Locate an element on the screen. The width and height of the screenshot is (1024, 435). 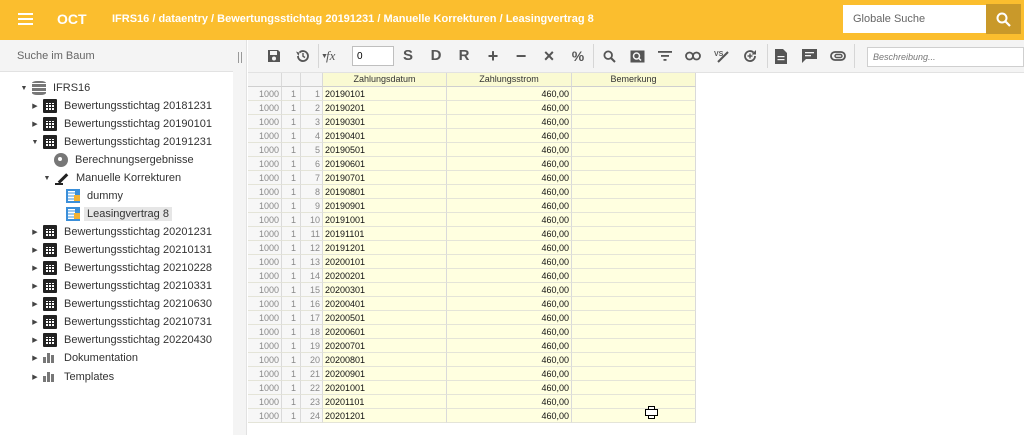
zahlungsdatum-cell: 20191101 is located at coordinates (385, 234).